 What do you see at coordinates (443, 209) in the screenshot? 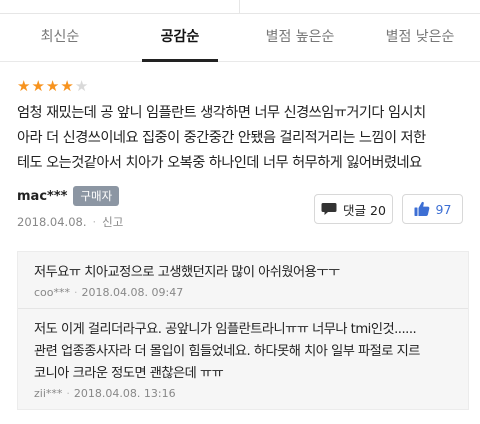
I see `like-count: 97` at bounding box center [443, 209].